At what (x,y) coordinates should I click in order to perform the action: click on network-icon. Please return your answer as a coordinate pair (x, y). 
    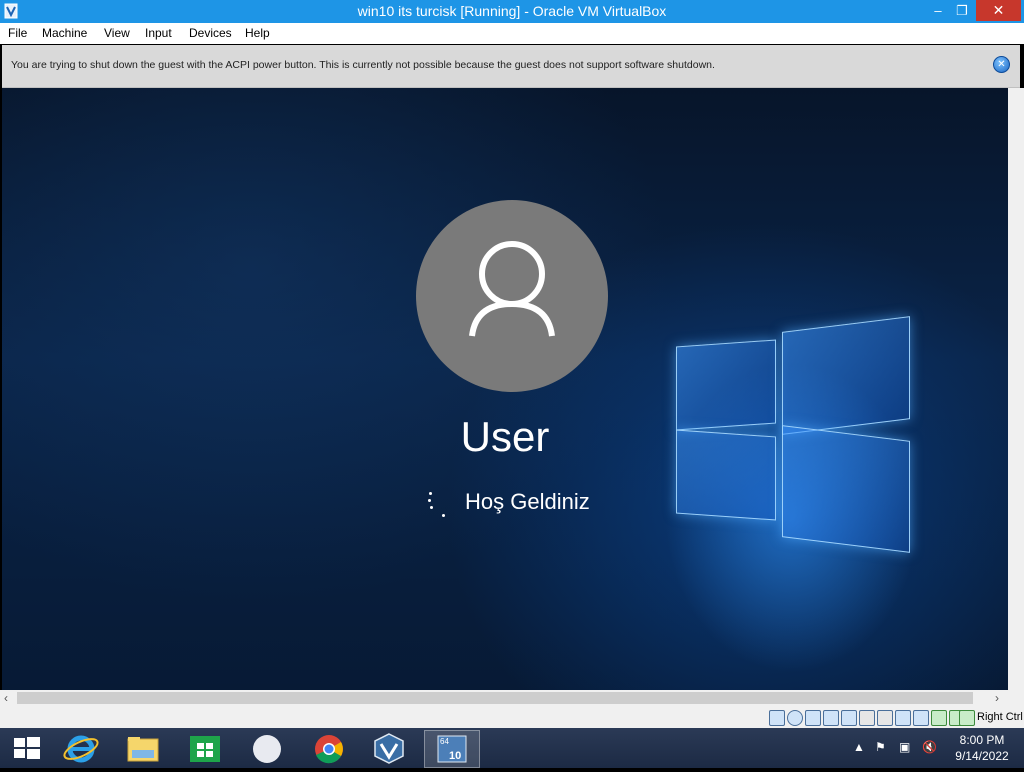
    Looking at the image, I should click on (831, 718).